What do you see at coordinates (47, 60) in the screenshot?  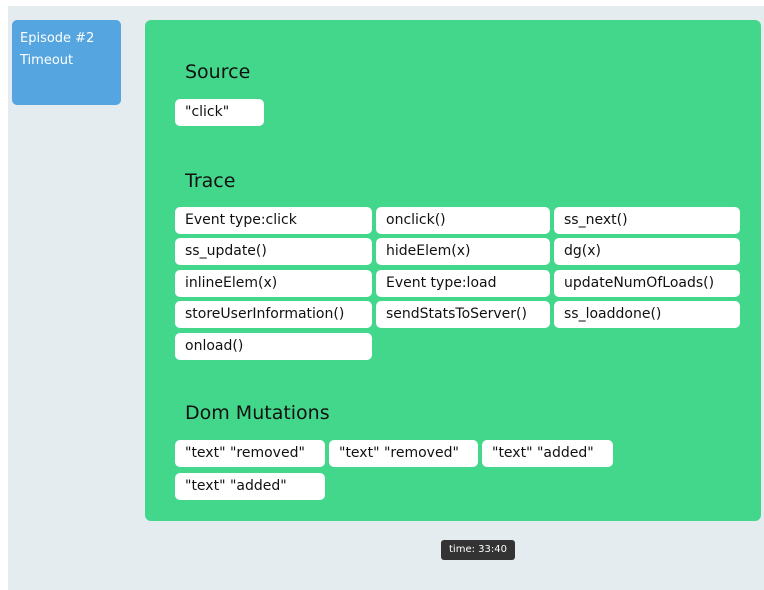 I see `episode-status: Timeout` at bounding box center [47, 60].